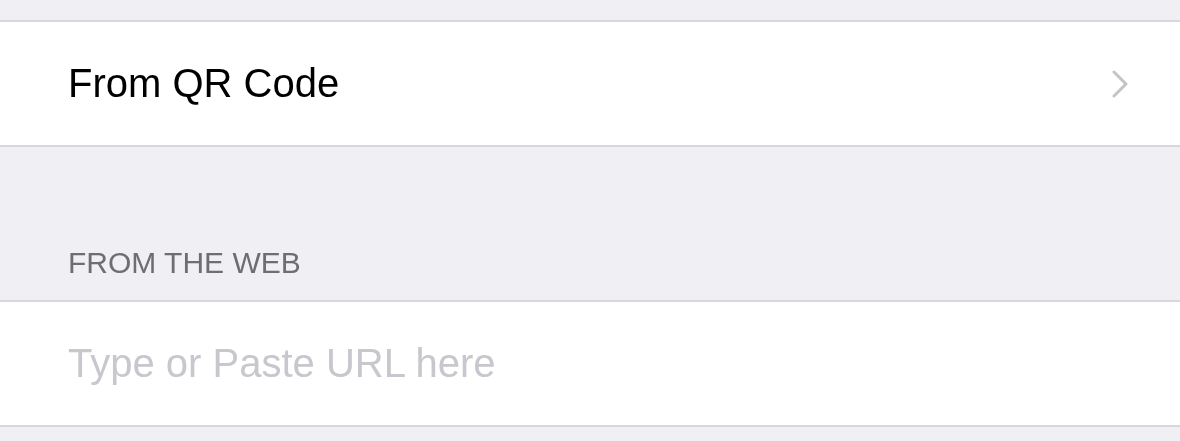 The width and height of the screenshot is (1180, 441). What do you see at coordinates (184, 263) in the screenshot?
I see `section-header: FROM THE WEB` at bounding box center [184, 263].